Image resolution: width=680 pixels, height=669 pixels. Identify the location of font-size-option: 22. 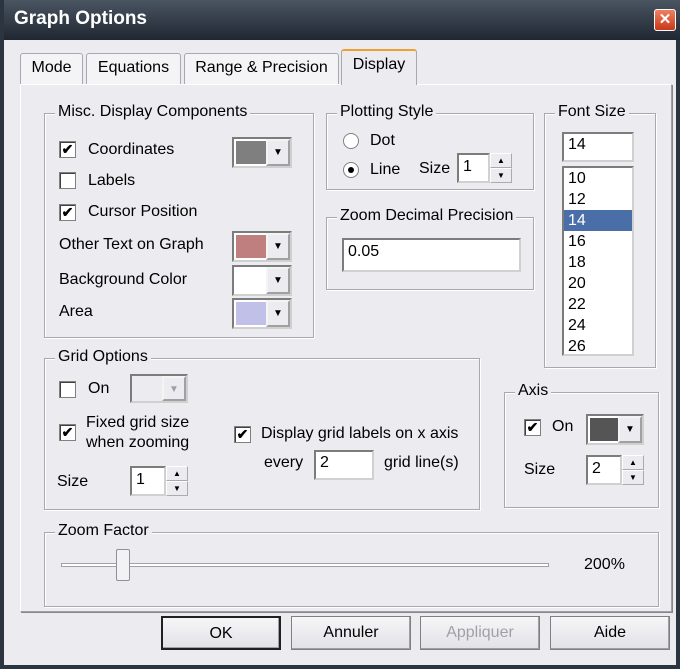
(598, 304).